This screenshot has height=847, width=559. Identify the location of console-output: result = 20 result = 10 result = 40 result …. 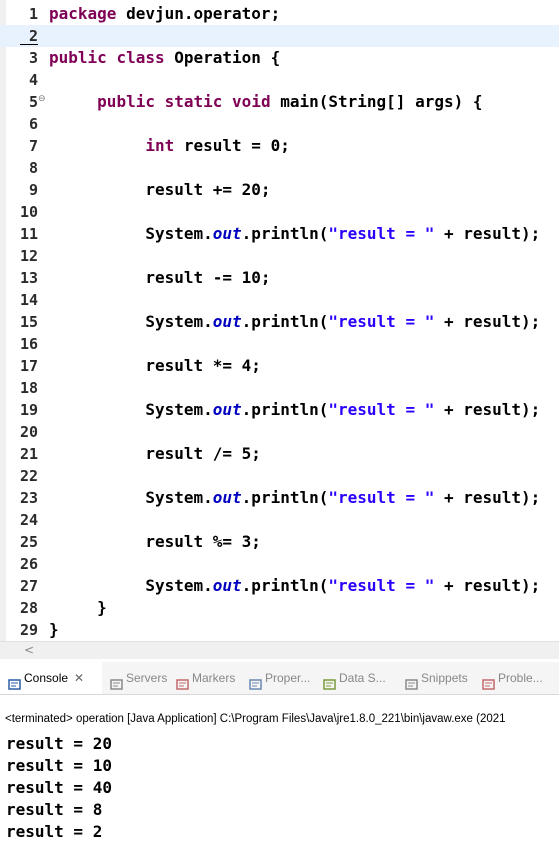
(59, 788).